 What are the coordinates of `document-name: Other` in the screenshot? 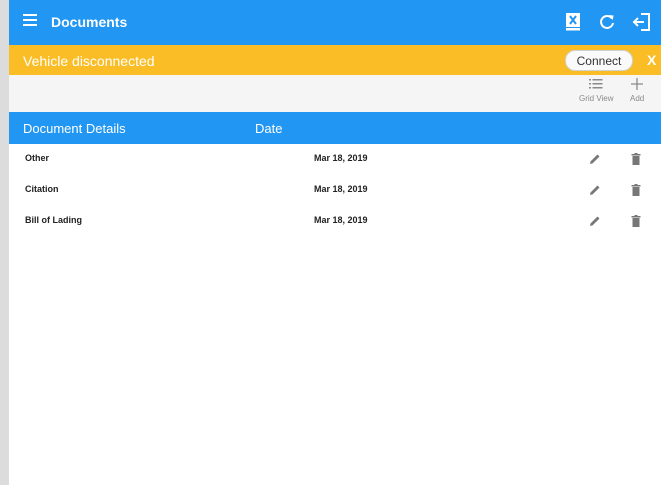 It's located at (37, 158).